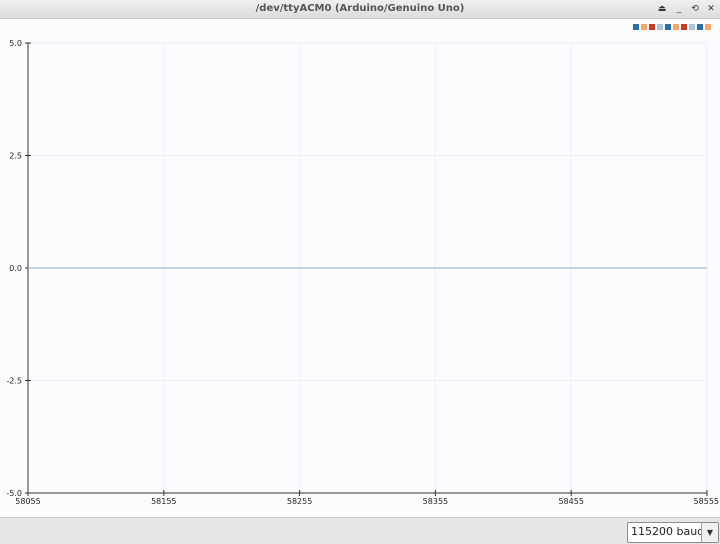  What do you see at coordinates (27, 501) in the screenshot?
I see `x-tick-label: 58055` at bounding box center [27, 501].